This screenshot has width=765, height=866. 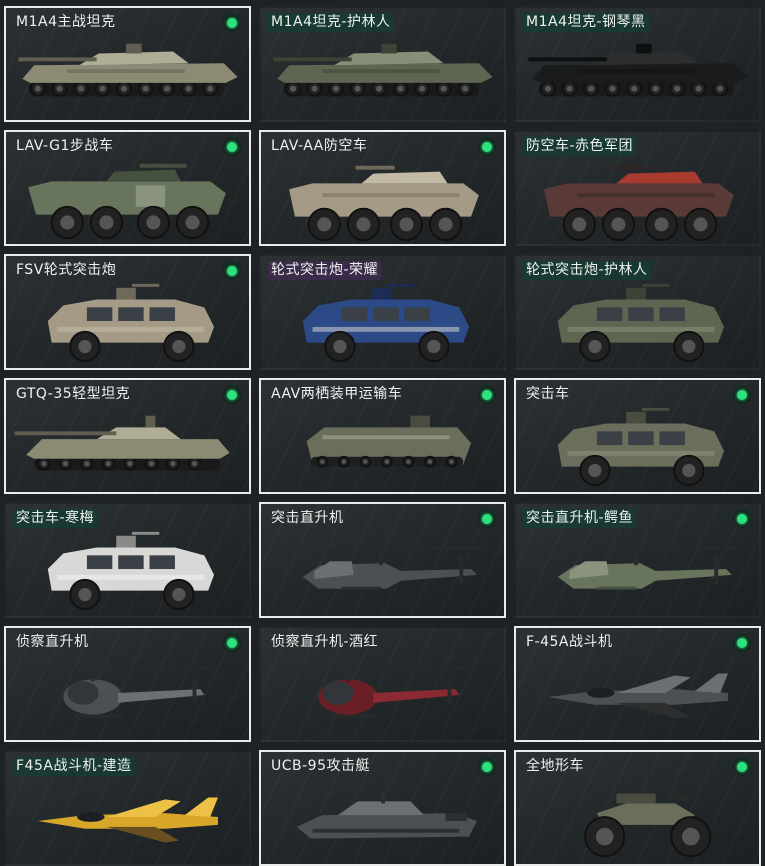 What do you see at coordinates (648, 825) in the screenshot?
I see `atv-icon` at bounding box center [648, 825].